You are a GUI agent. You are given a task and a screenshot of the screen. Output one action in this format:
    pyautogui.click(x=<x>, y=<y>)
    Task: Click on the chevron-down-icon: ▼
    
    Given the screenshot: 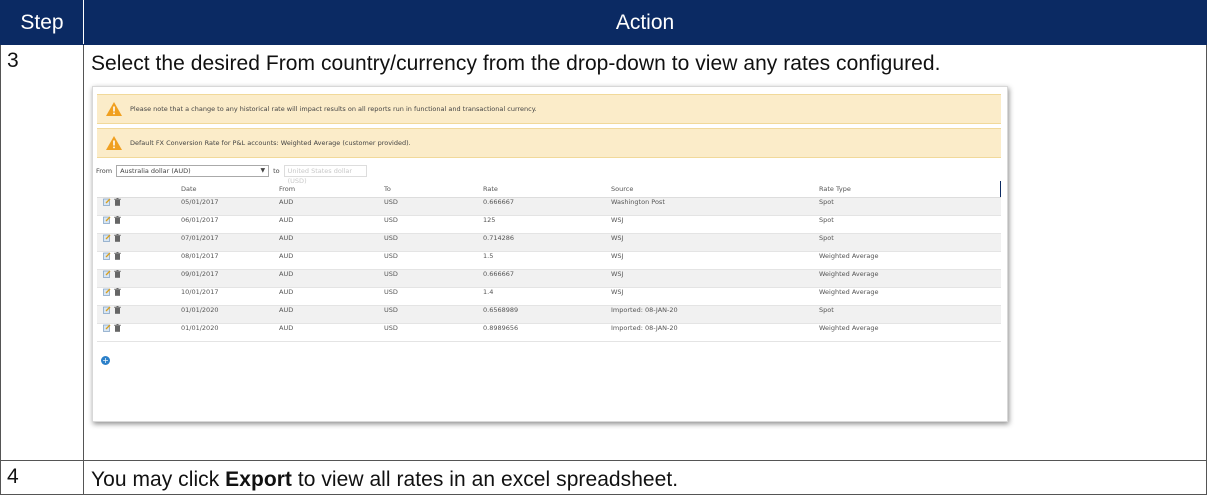 What is the action you would take?
    pyautogui.click(x=263, y=170)
    